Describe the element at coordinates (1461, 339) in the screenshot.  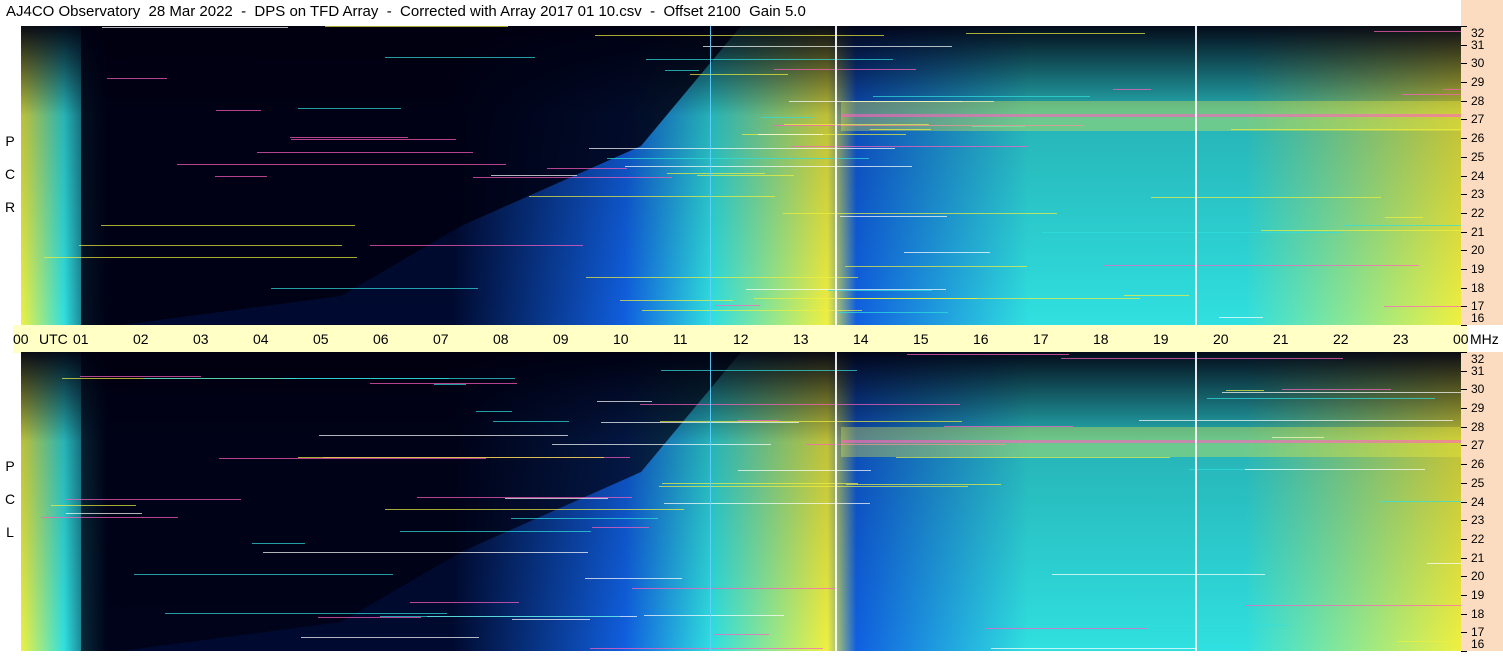
I see `utc-tick-label: 00` at that location.